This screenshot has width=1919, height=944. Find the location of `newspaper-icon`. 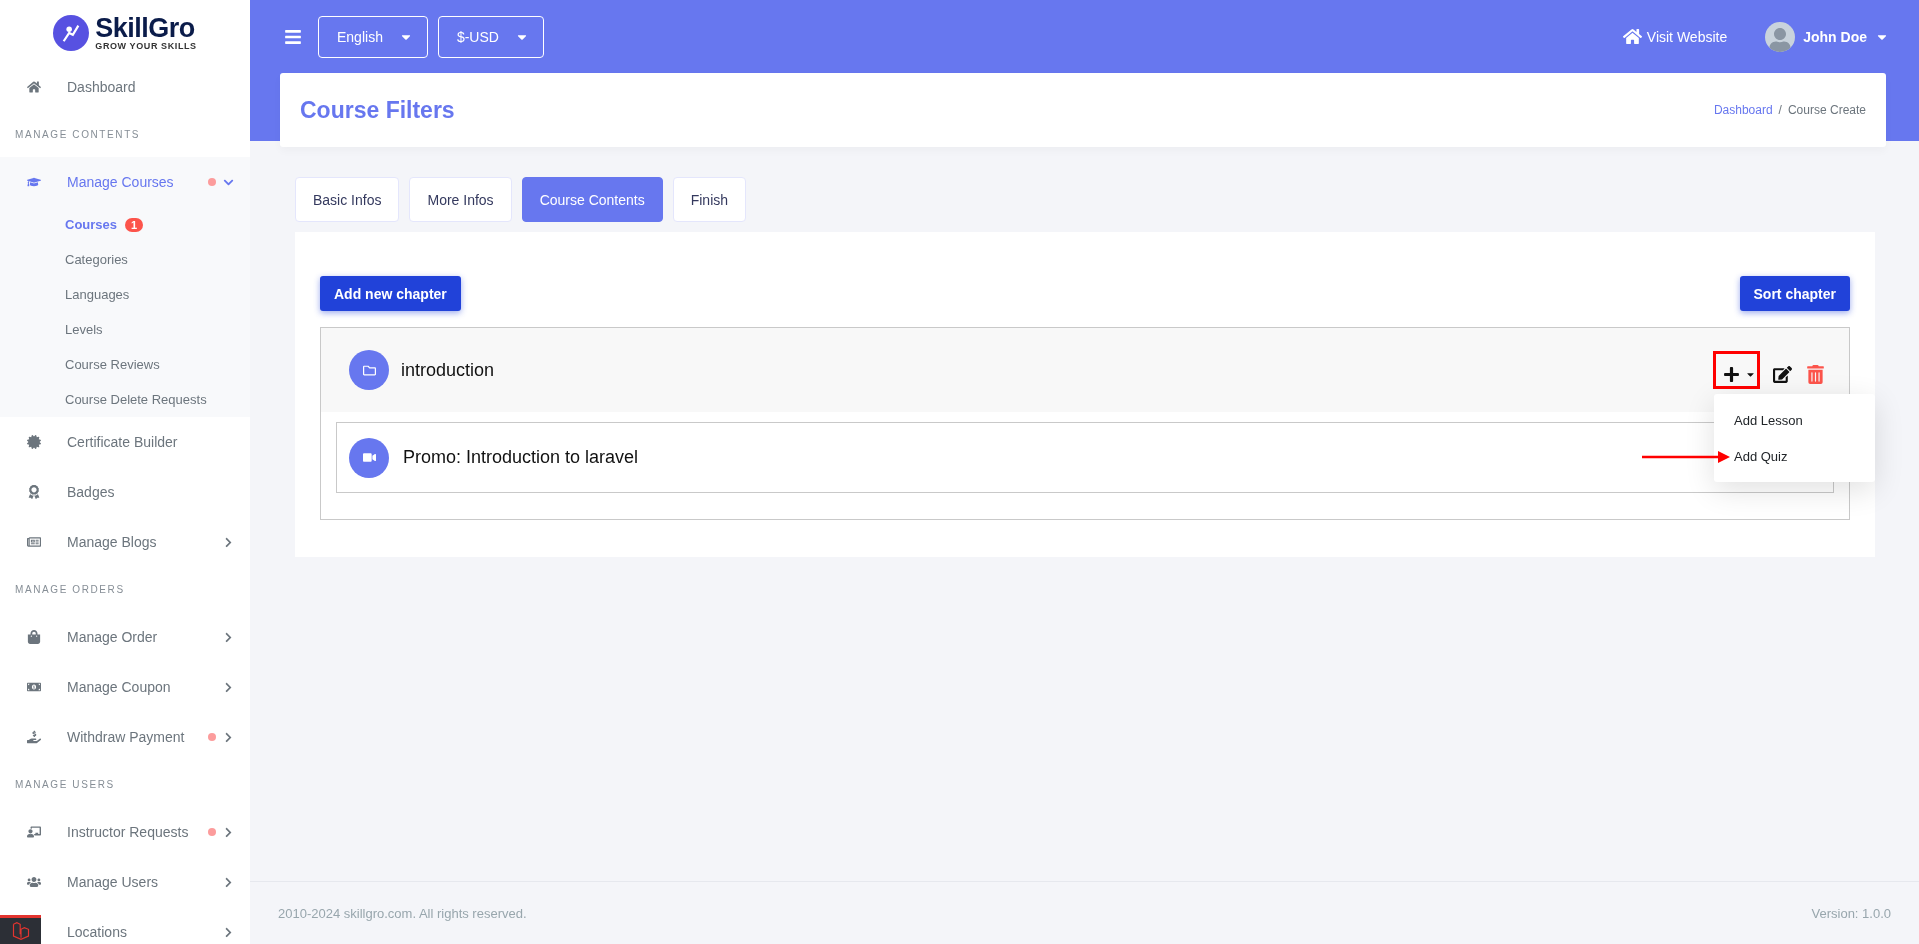

newspaper-icon is located at coordinates (34, 542).